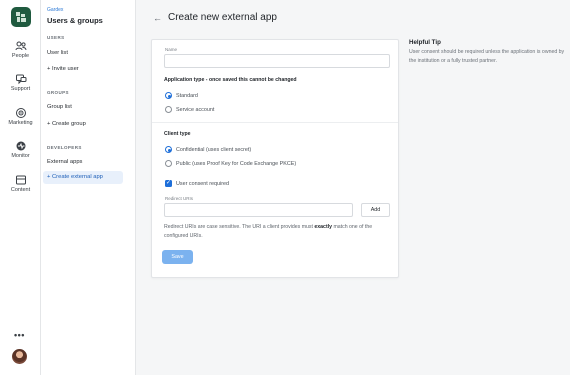  I want to click on sidebar-item-invite-user: + Invite user, so click(83, 69).